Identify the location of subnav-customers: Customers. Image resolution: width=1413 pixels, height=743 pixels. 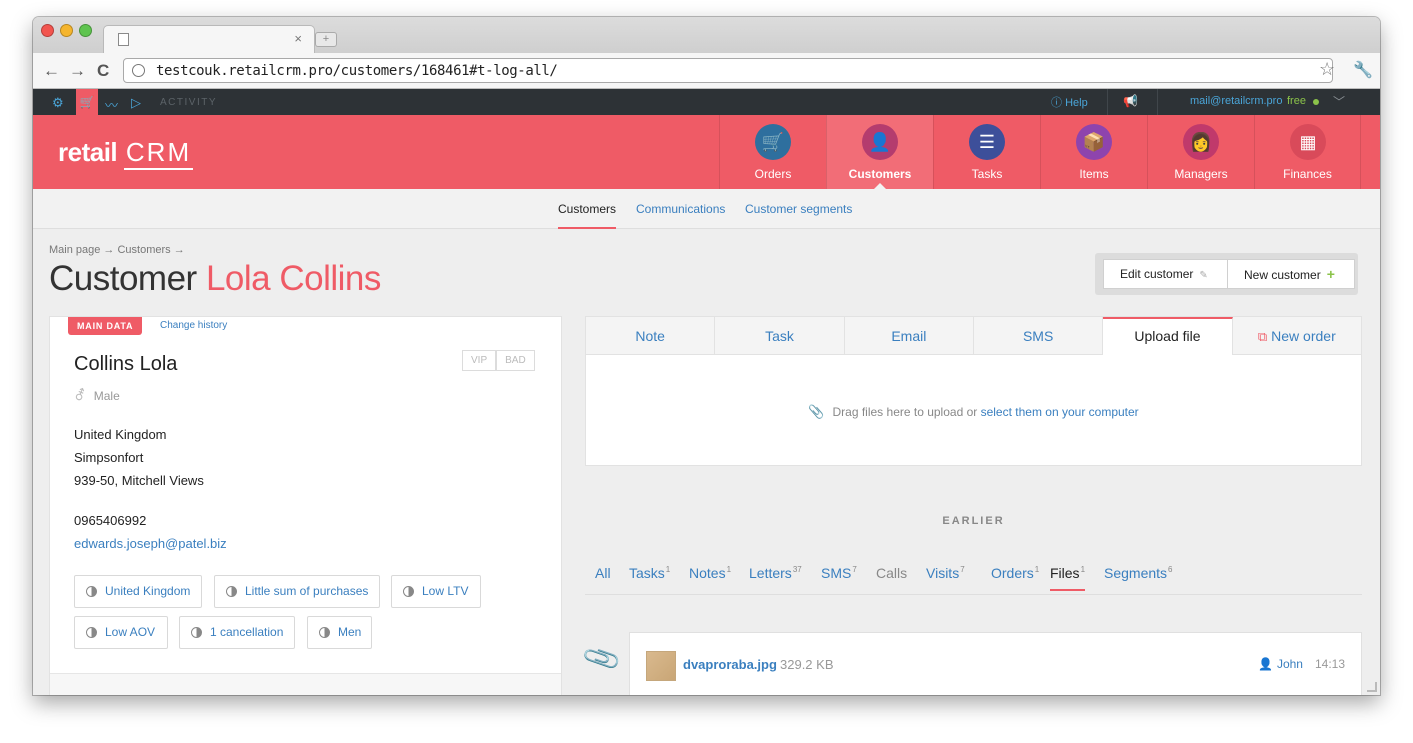
(587, 209).